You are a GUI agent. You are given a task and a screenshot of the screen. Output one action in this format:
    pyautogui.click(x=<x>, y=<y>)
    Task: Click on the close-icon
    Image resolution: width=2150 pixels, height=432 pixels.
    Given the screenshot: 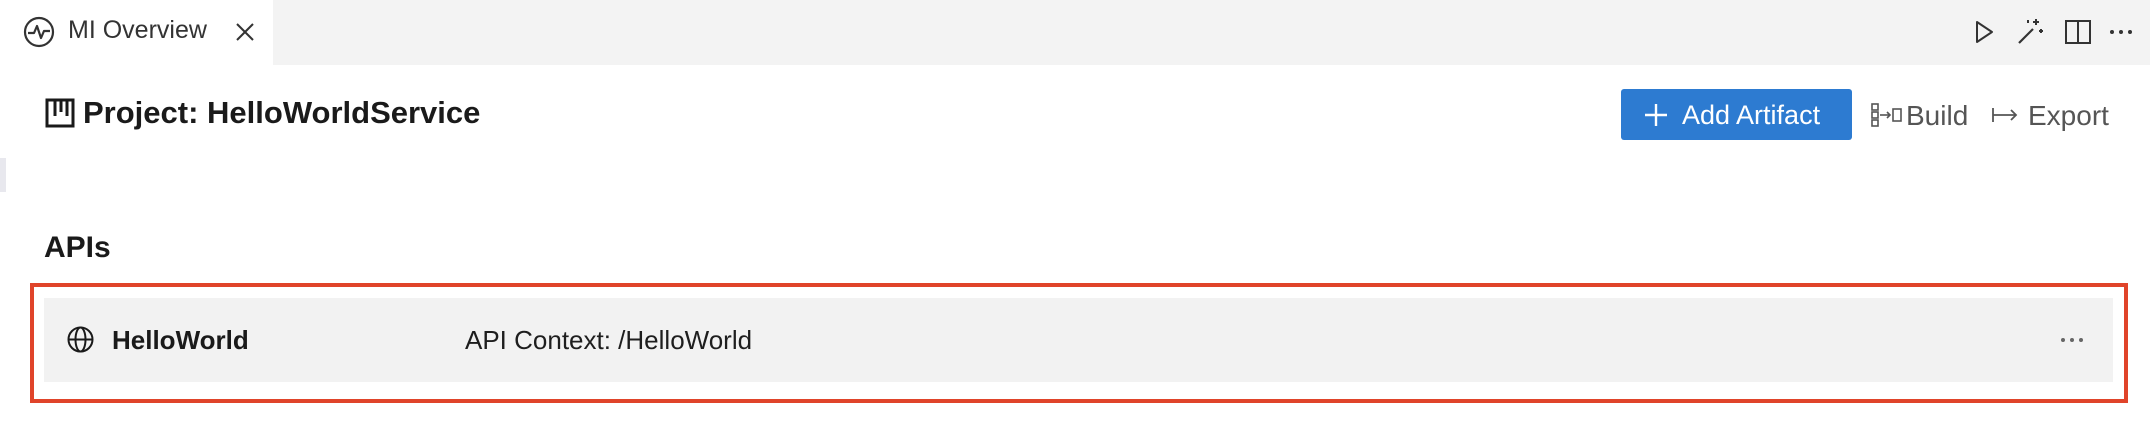 What is the action you would take?
    pyautogui.click(x=245, y=32)
    